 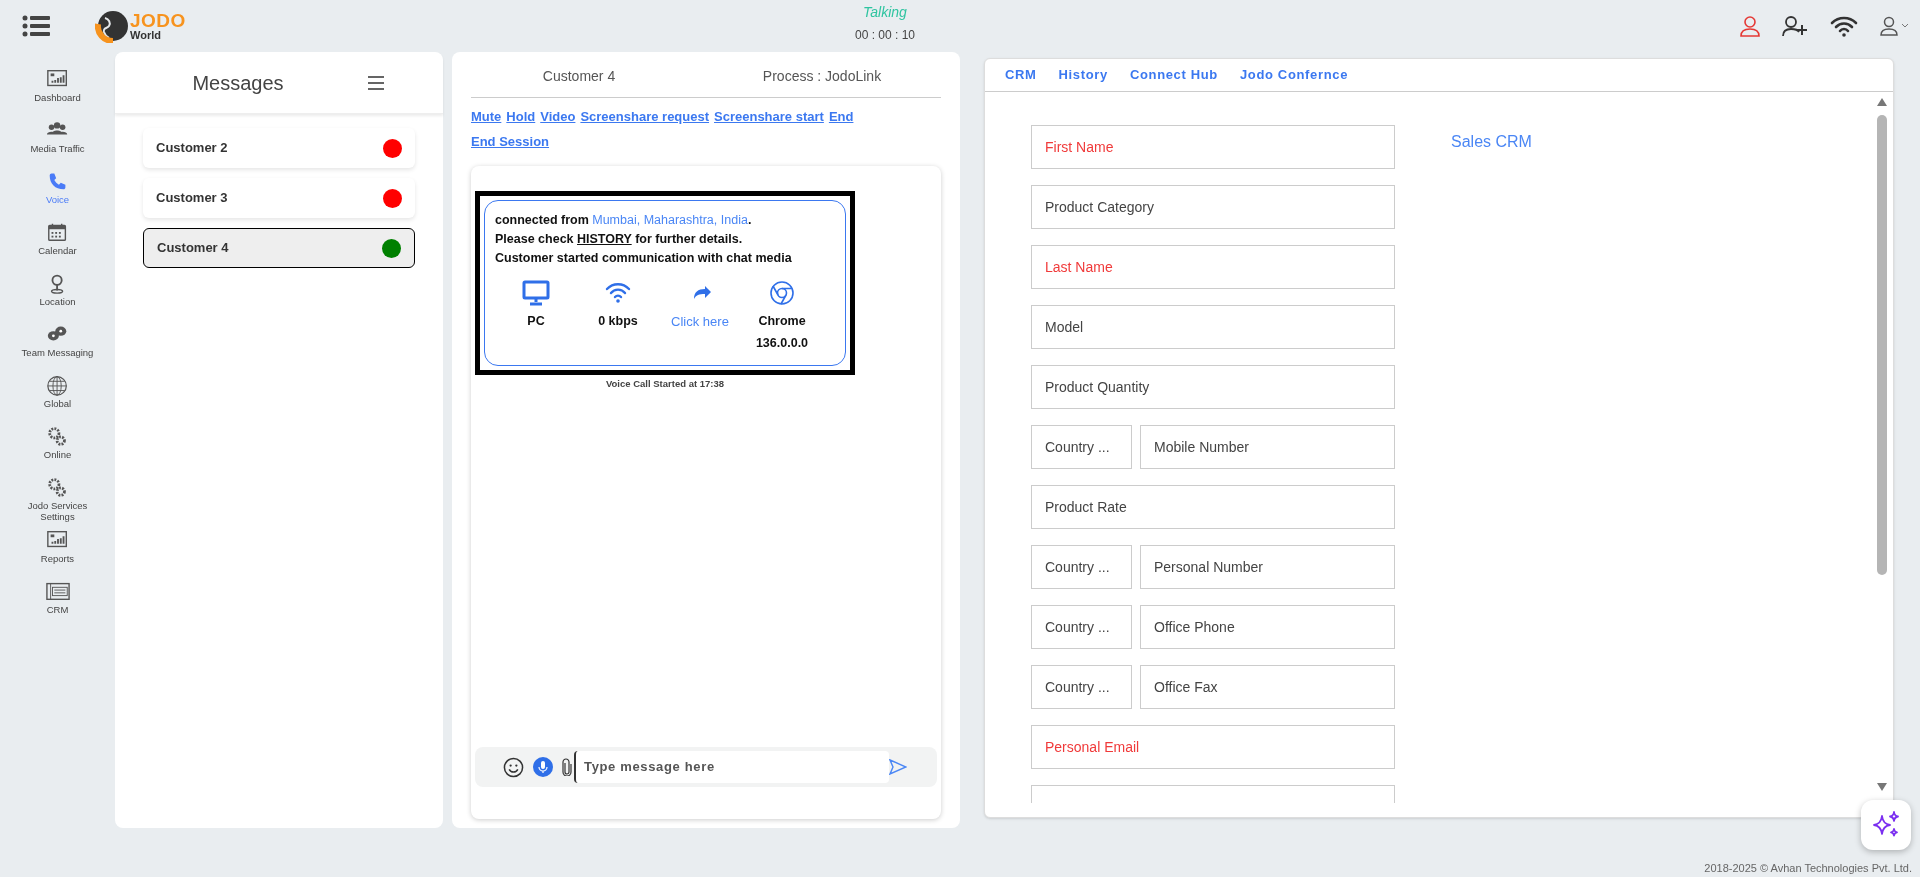 What do you see at coordinates (644, 239) in the screenshot?
I see `message-text: connected from Mumbai, Maharashtra, India. Please check HISTORY for further details. Customer started communication with chat media` at bounding box center [644, 239].